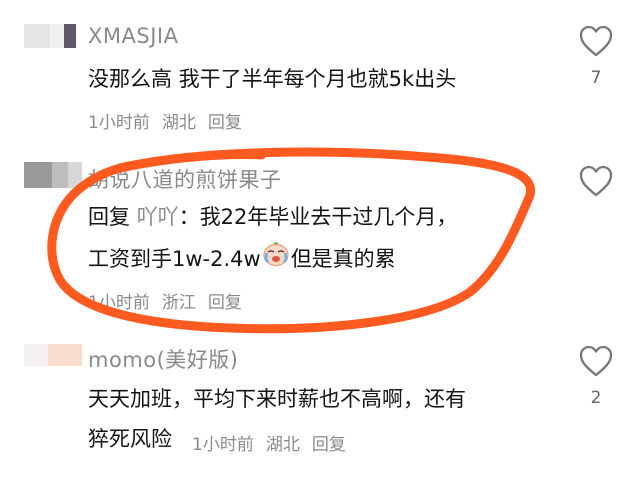 Image resolution: width=640 pixels, height=478 pixels. Describe the element at coordinates (223, 445) in the screenshot. I see `comment-time: 1小时前` at that location.